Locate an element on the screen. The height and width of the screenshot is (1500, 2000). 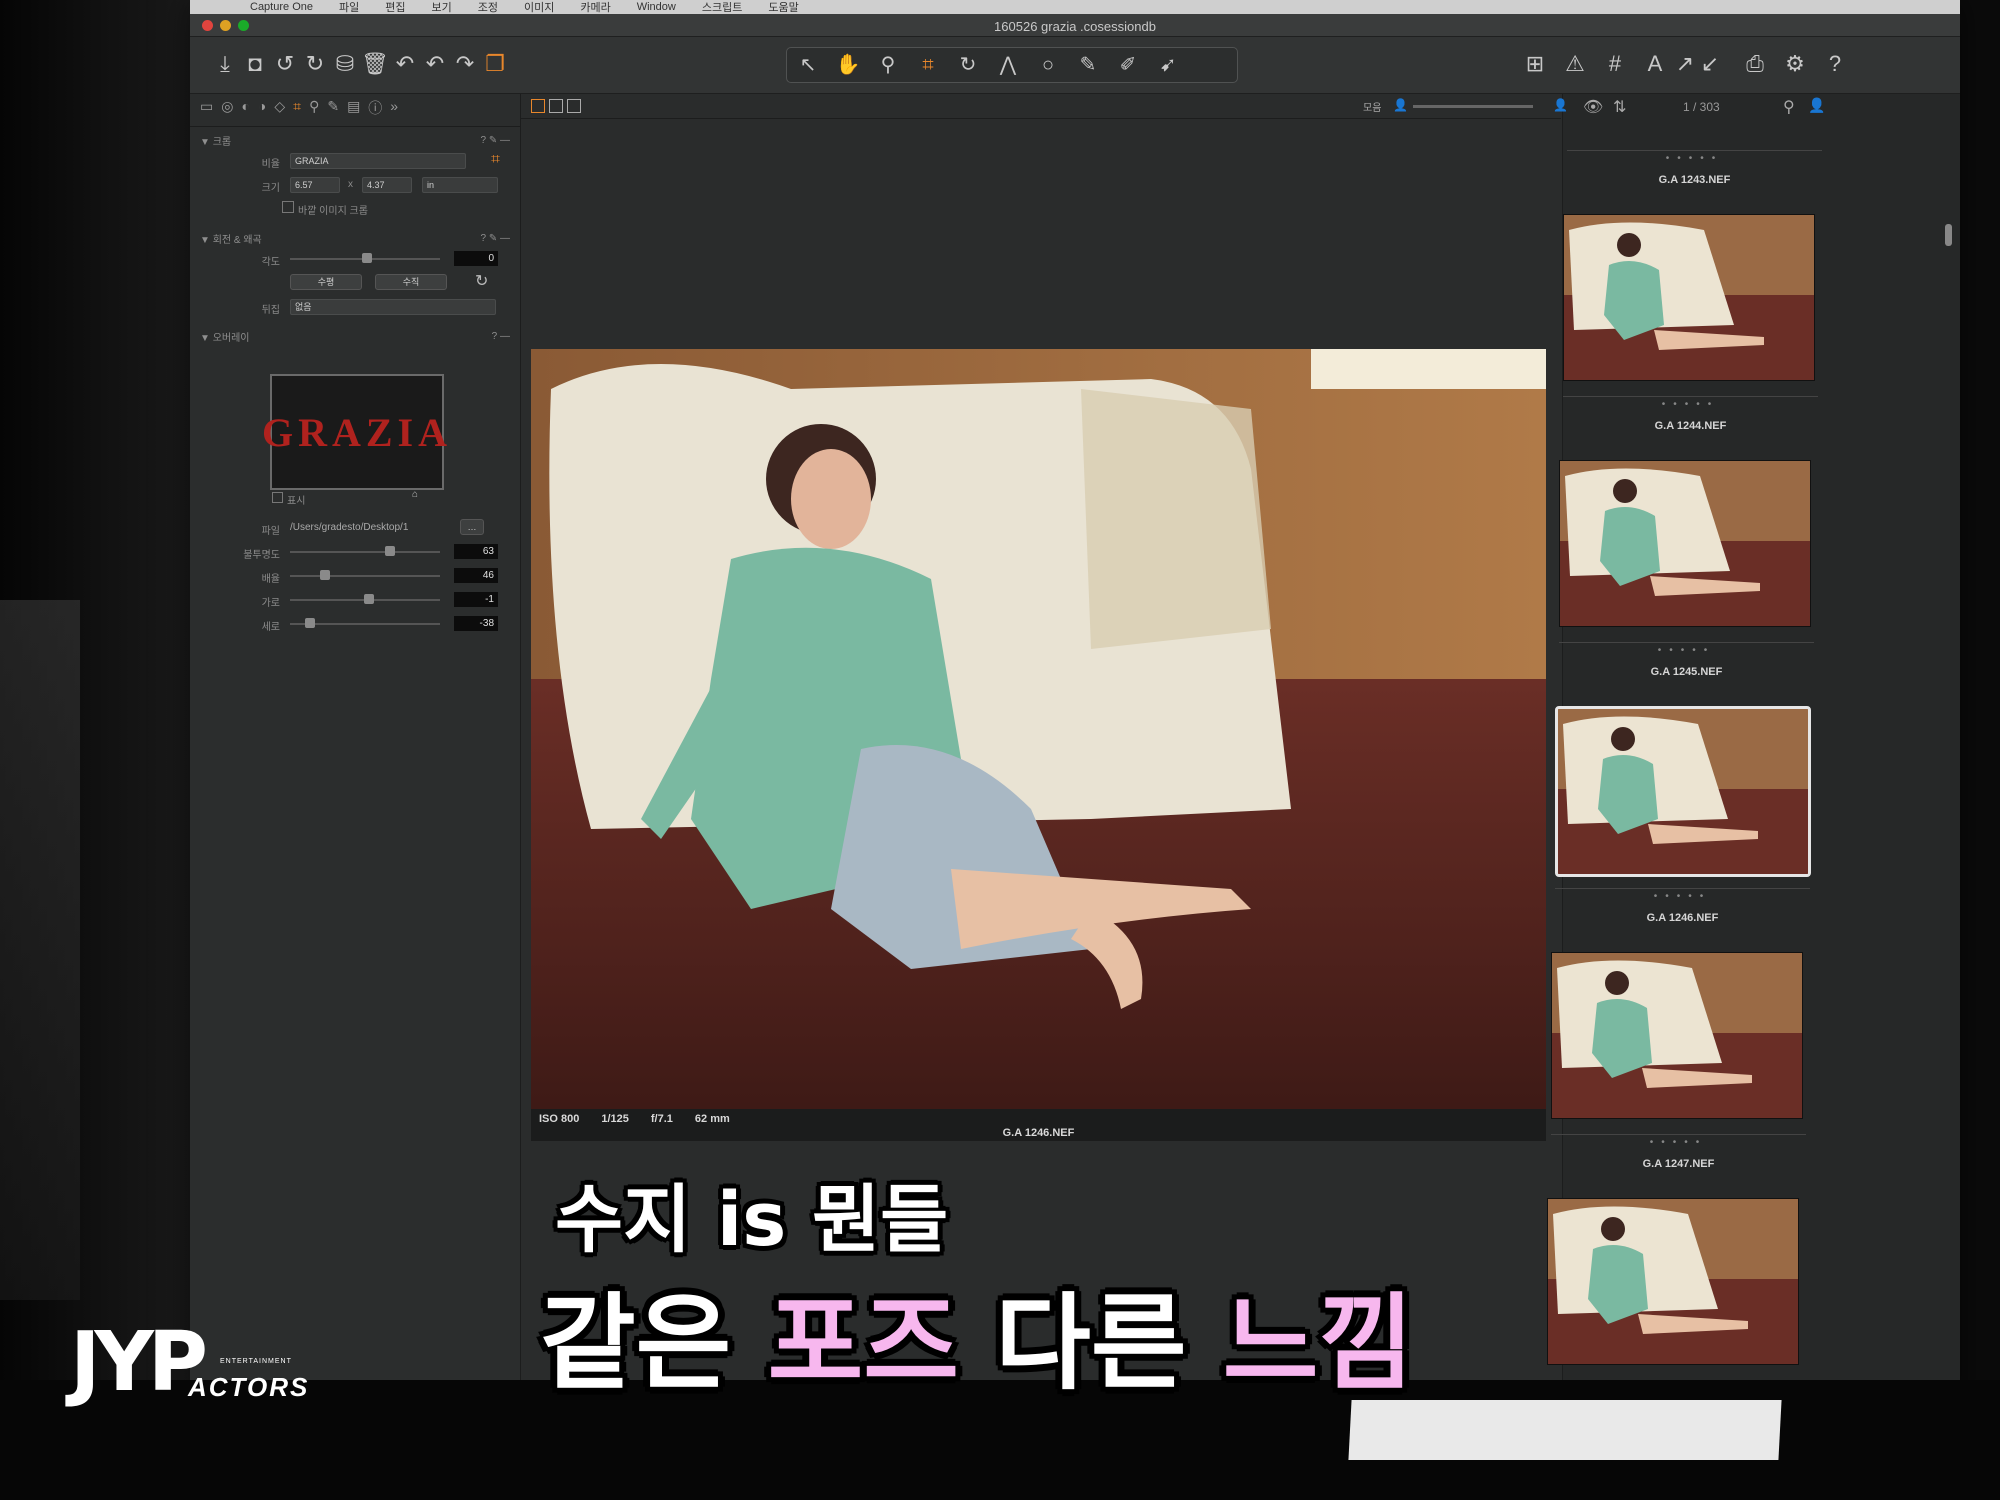
angle-value: 0 is located at coordinates (476, 258).